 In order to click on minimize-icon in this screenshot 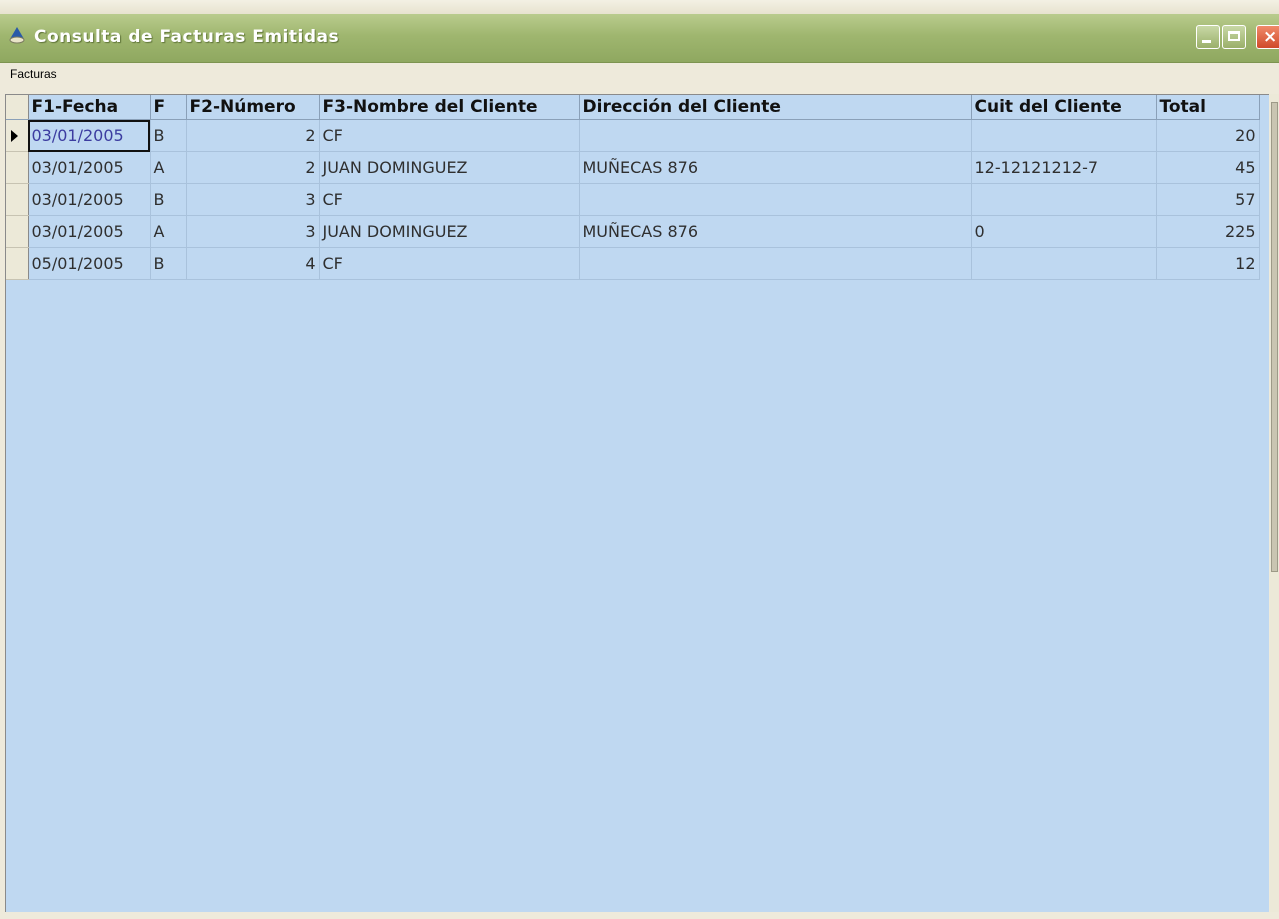, I will do `click(1206, 41)`.